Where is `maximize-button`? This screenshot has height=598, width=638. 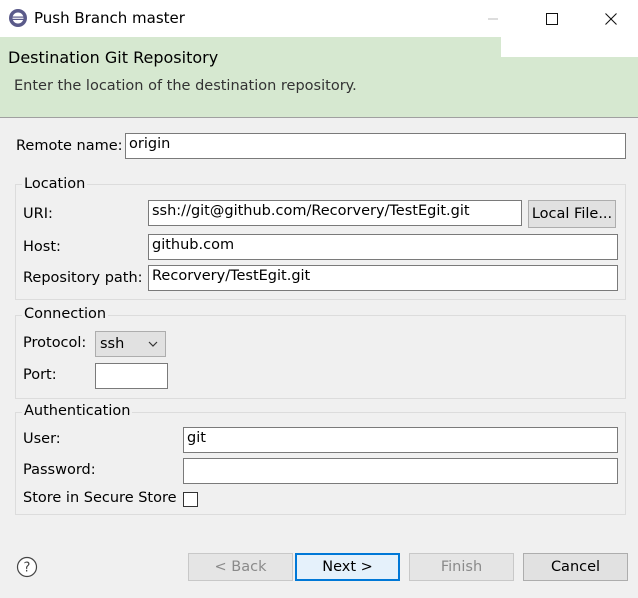 maximize-button is located at coordinates (552, 18).